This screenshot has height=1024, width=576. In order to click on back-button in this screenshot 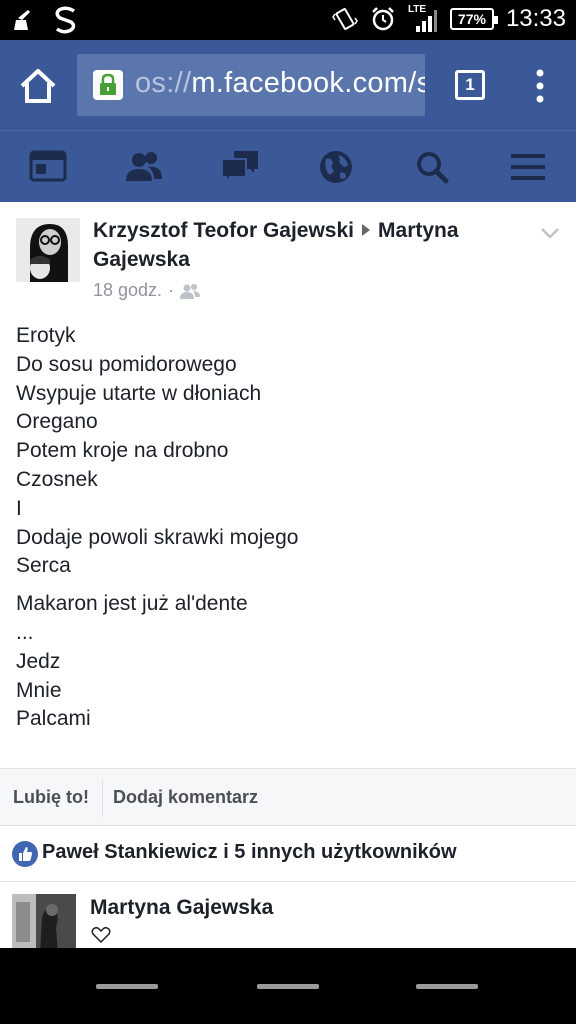, I will do `click(127, 986)`.